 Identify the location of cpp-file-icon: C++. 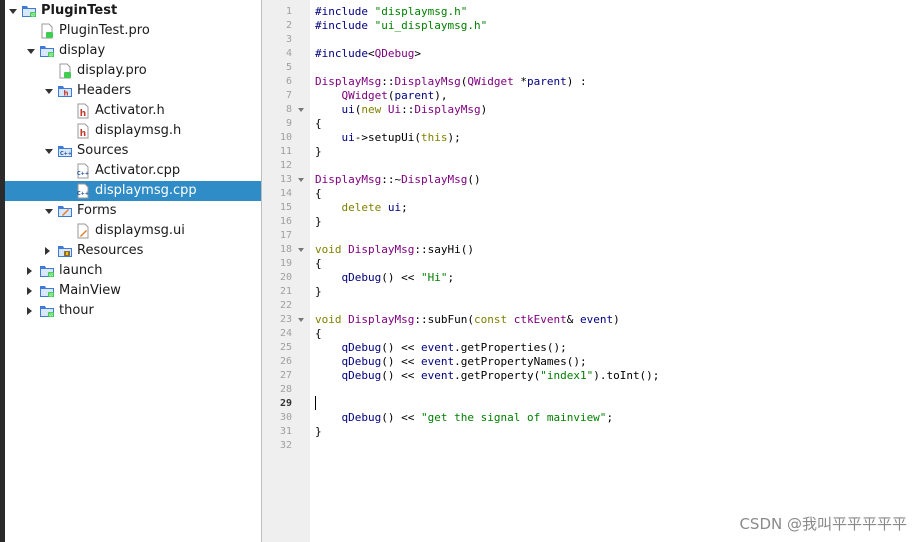
(83, 171).